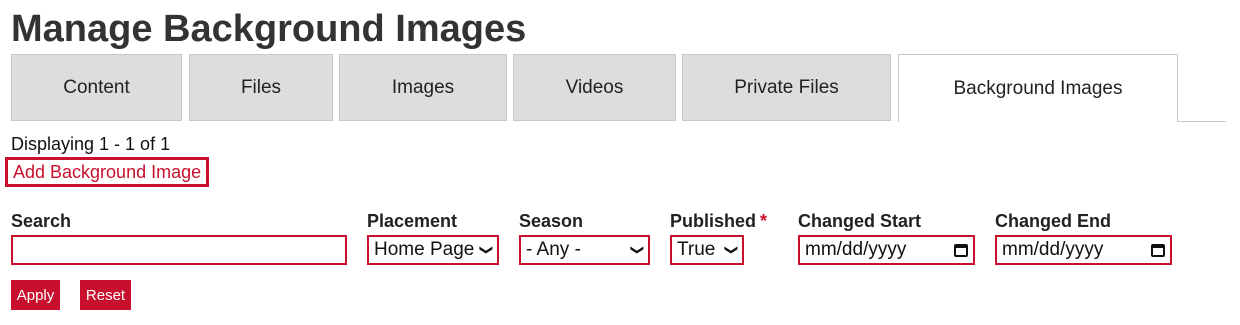  Describe the element at coordinates (412, 221) in the screenshot. I see `placement-label: Placement` at that location.